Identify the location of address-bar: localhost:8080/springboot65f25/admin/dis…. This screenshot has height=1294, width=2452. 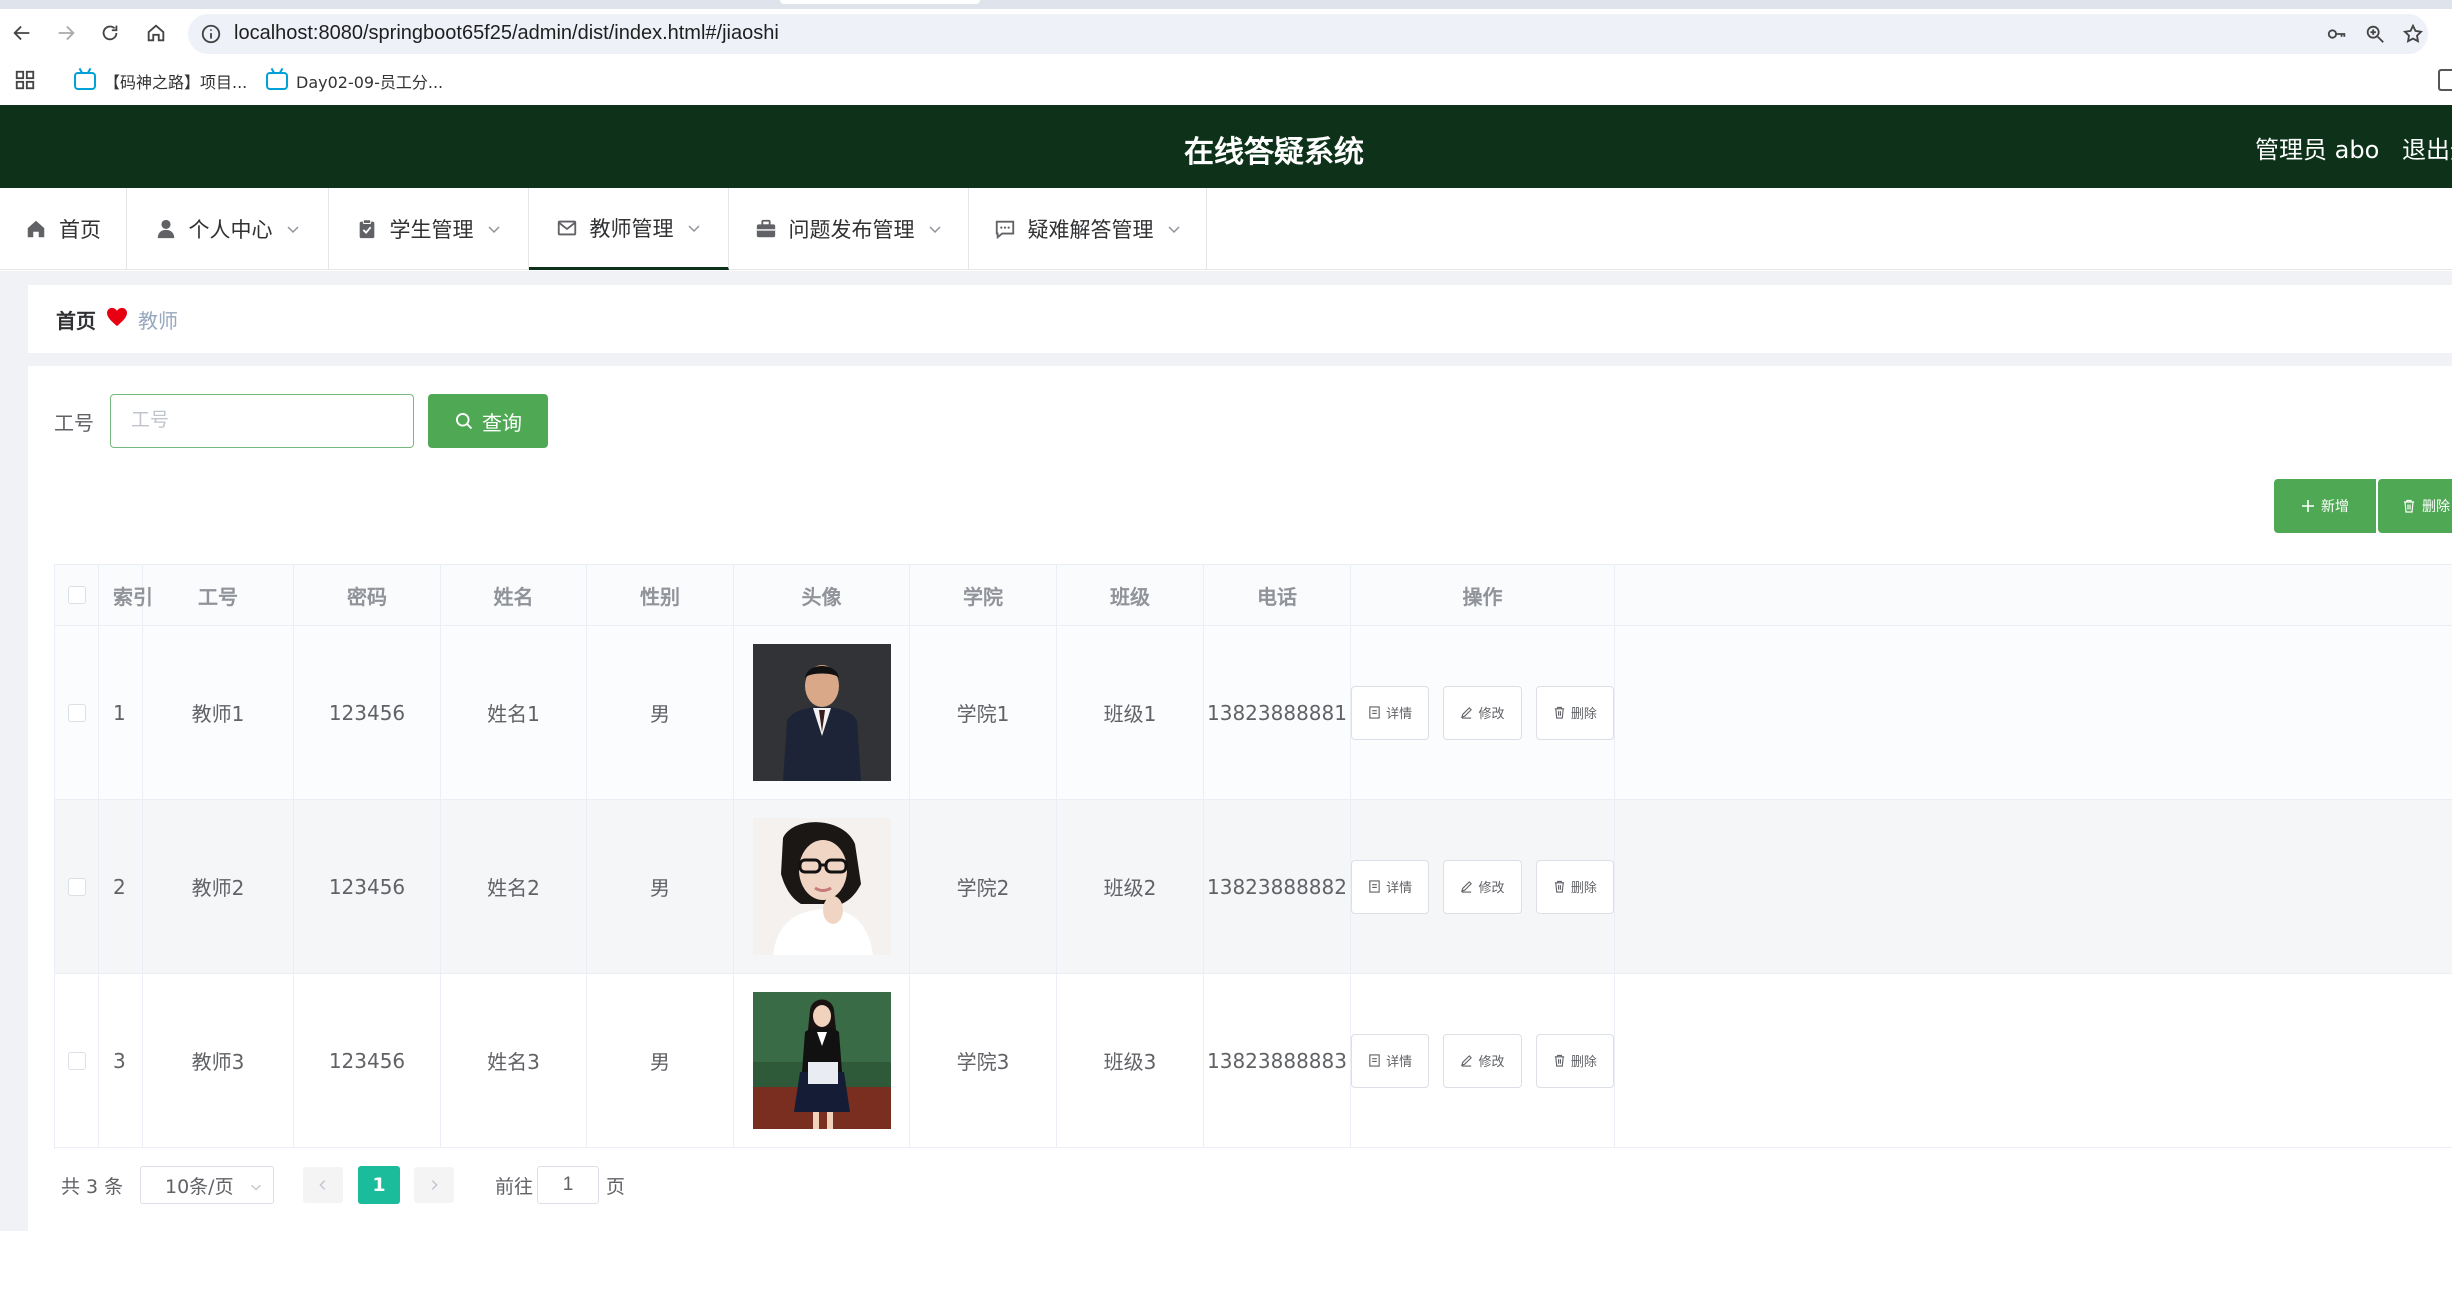
(1308, 34).